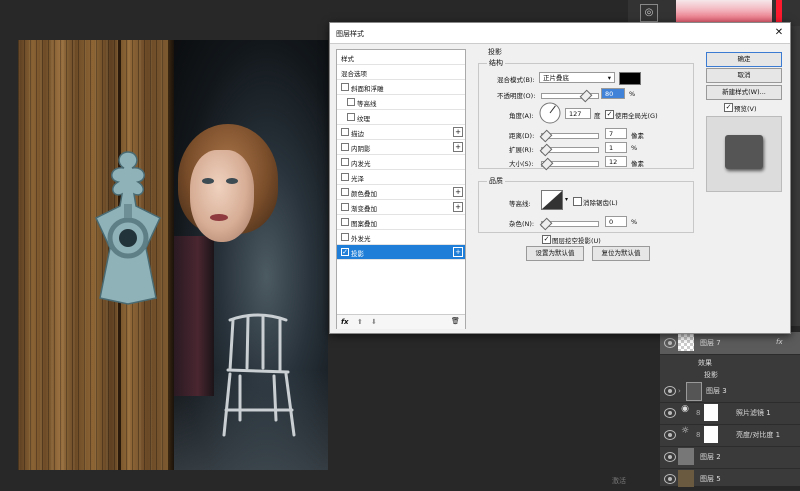  Describe the element at coordinates (730, 435) in the screenshot. I see `layer-row: ☼ 8 亮度/对比度 1` at that location.